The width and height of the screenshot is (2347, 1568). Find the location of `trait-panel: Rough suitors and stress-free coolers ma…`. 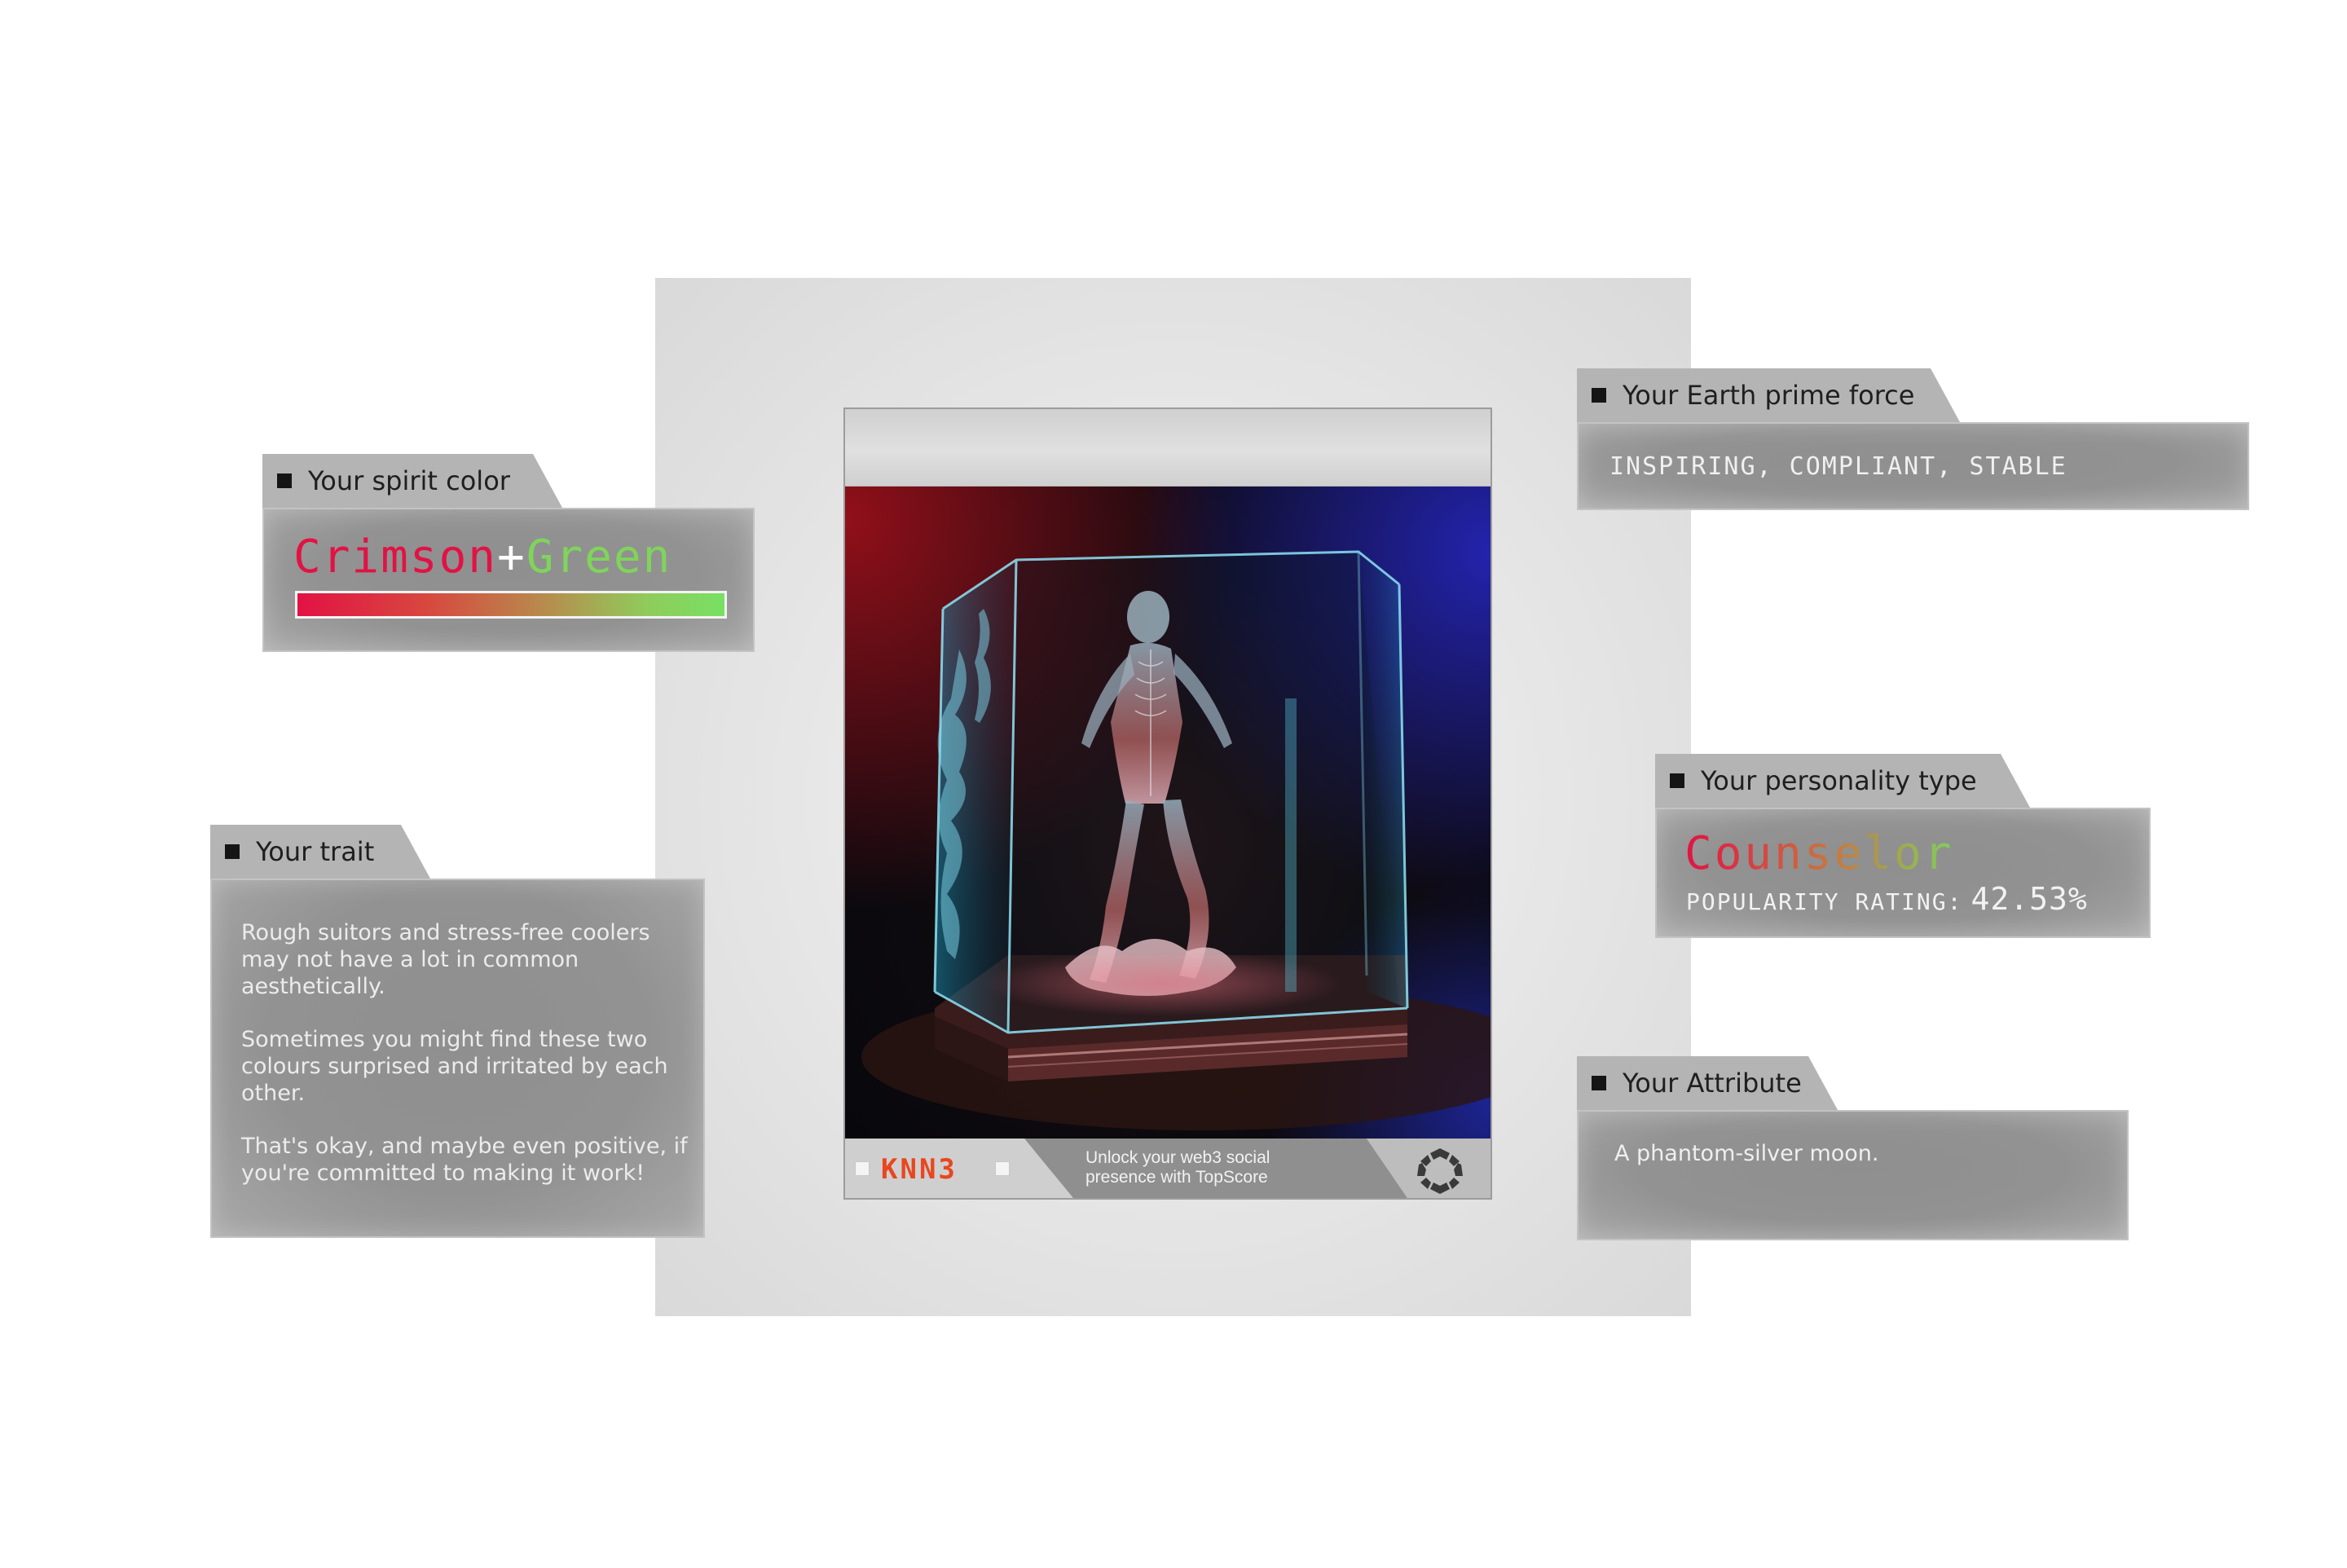

trait-panel: Rough suitors and stress-free coolers ma… is located at coordinates (457, 1058).